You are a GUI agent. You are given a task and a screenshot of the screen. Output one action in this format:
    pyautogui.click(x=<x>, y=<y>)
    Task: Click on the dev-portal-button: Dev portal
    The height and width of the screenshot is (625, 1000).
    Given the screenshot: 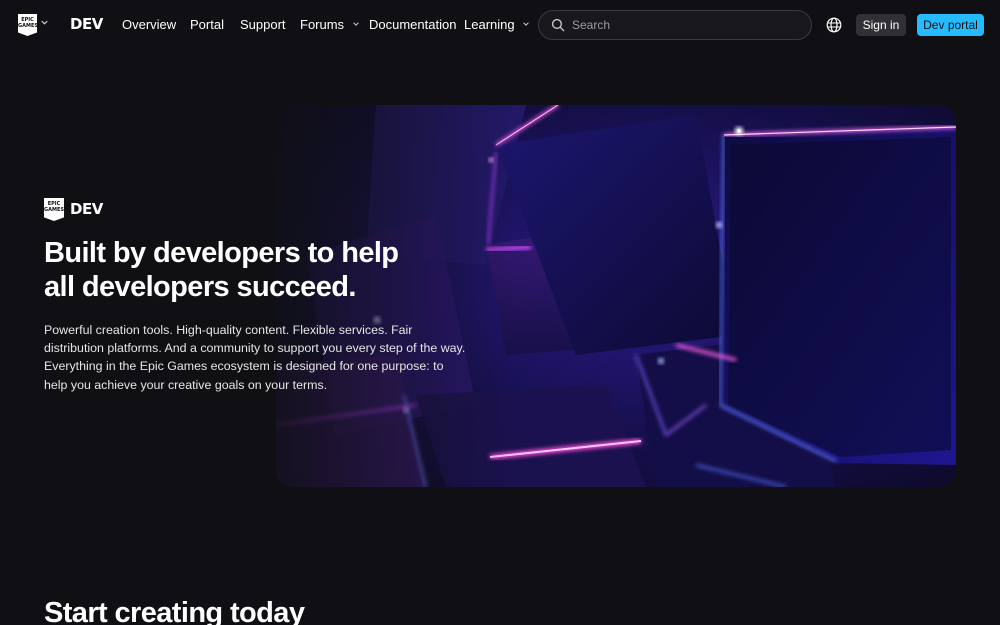 What is the action you would take?
    pyautogui.click(x=950, y=25)
    